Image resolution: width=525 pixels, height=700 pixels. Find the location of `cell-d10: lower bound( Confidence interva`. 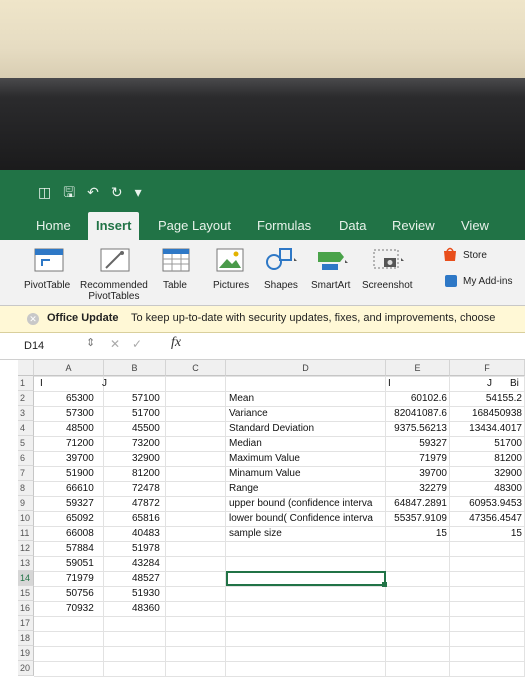

cell-d10: lower bound( Confidence interva is located at coordinates (306, 518).